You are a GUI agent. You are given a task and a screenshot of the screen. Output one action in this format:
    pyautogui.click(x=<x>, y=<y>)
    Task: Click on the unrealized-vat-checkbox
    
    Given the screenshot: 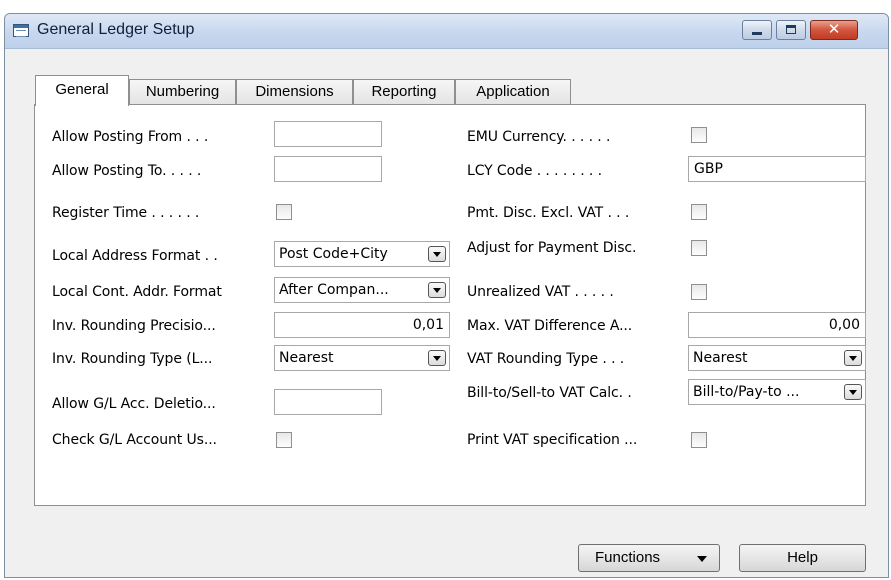 What is the action you would take?
    pyautogui.click(x=699, y=292)
    